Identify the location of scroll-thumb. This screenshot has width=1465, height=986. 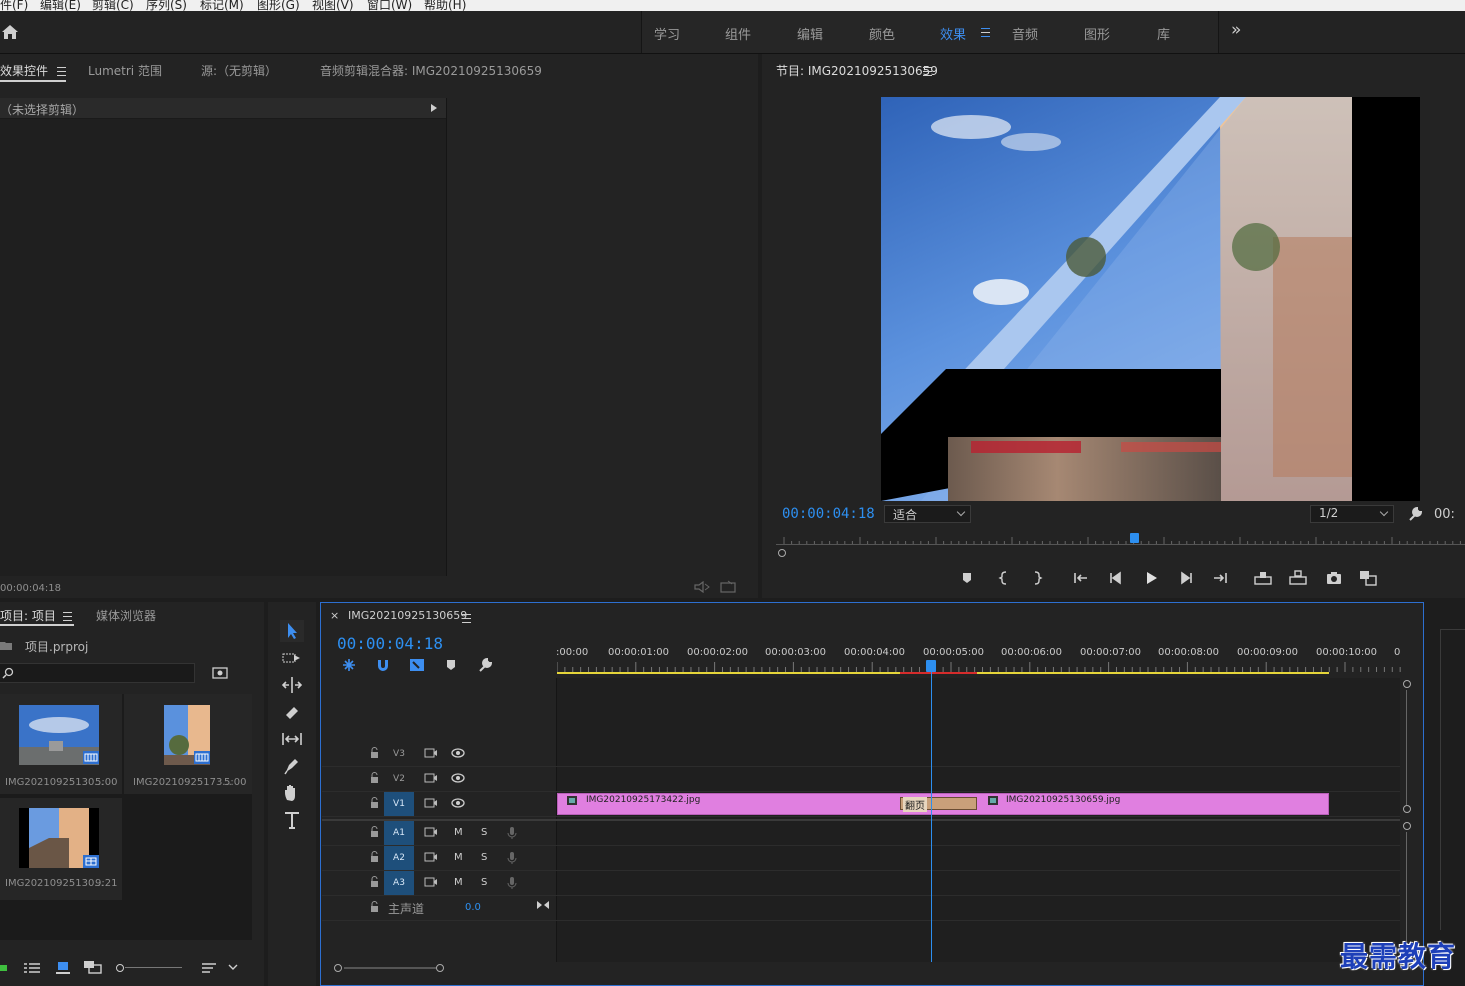
(390, 968).